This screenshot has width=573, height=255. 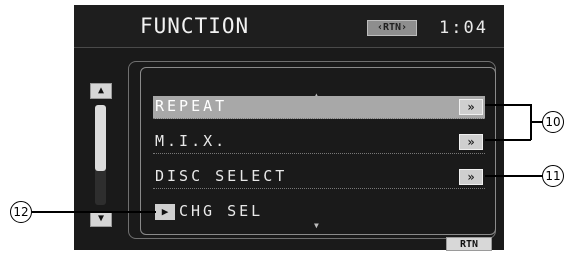 What do you see at coordinates (319, 212) in the screenshot?
I see `menu-item-chg-sel: ▶ CHG SEL` at bounding box center [319, 212].